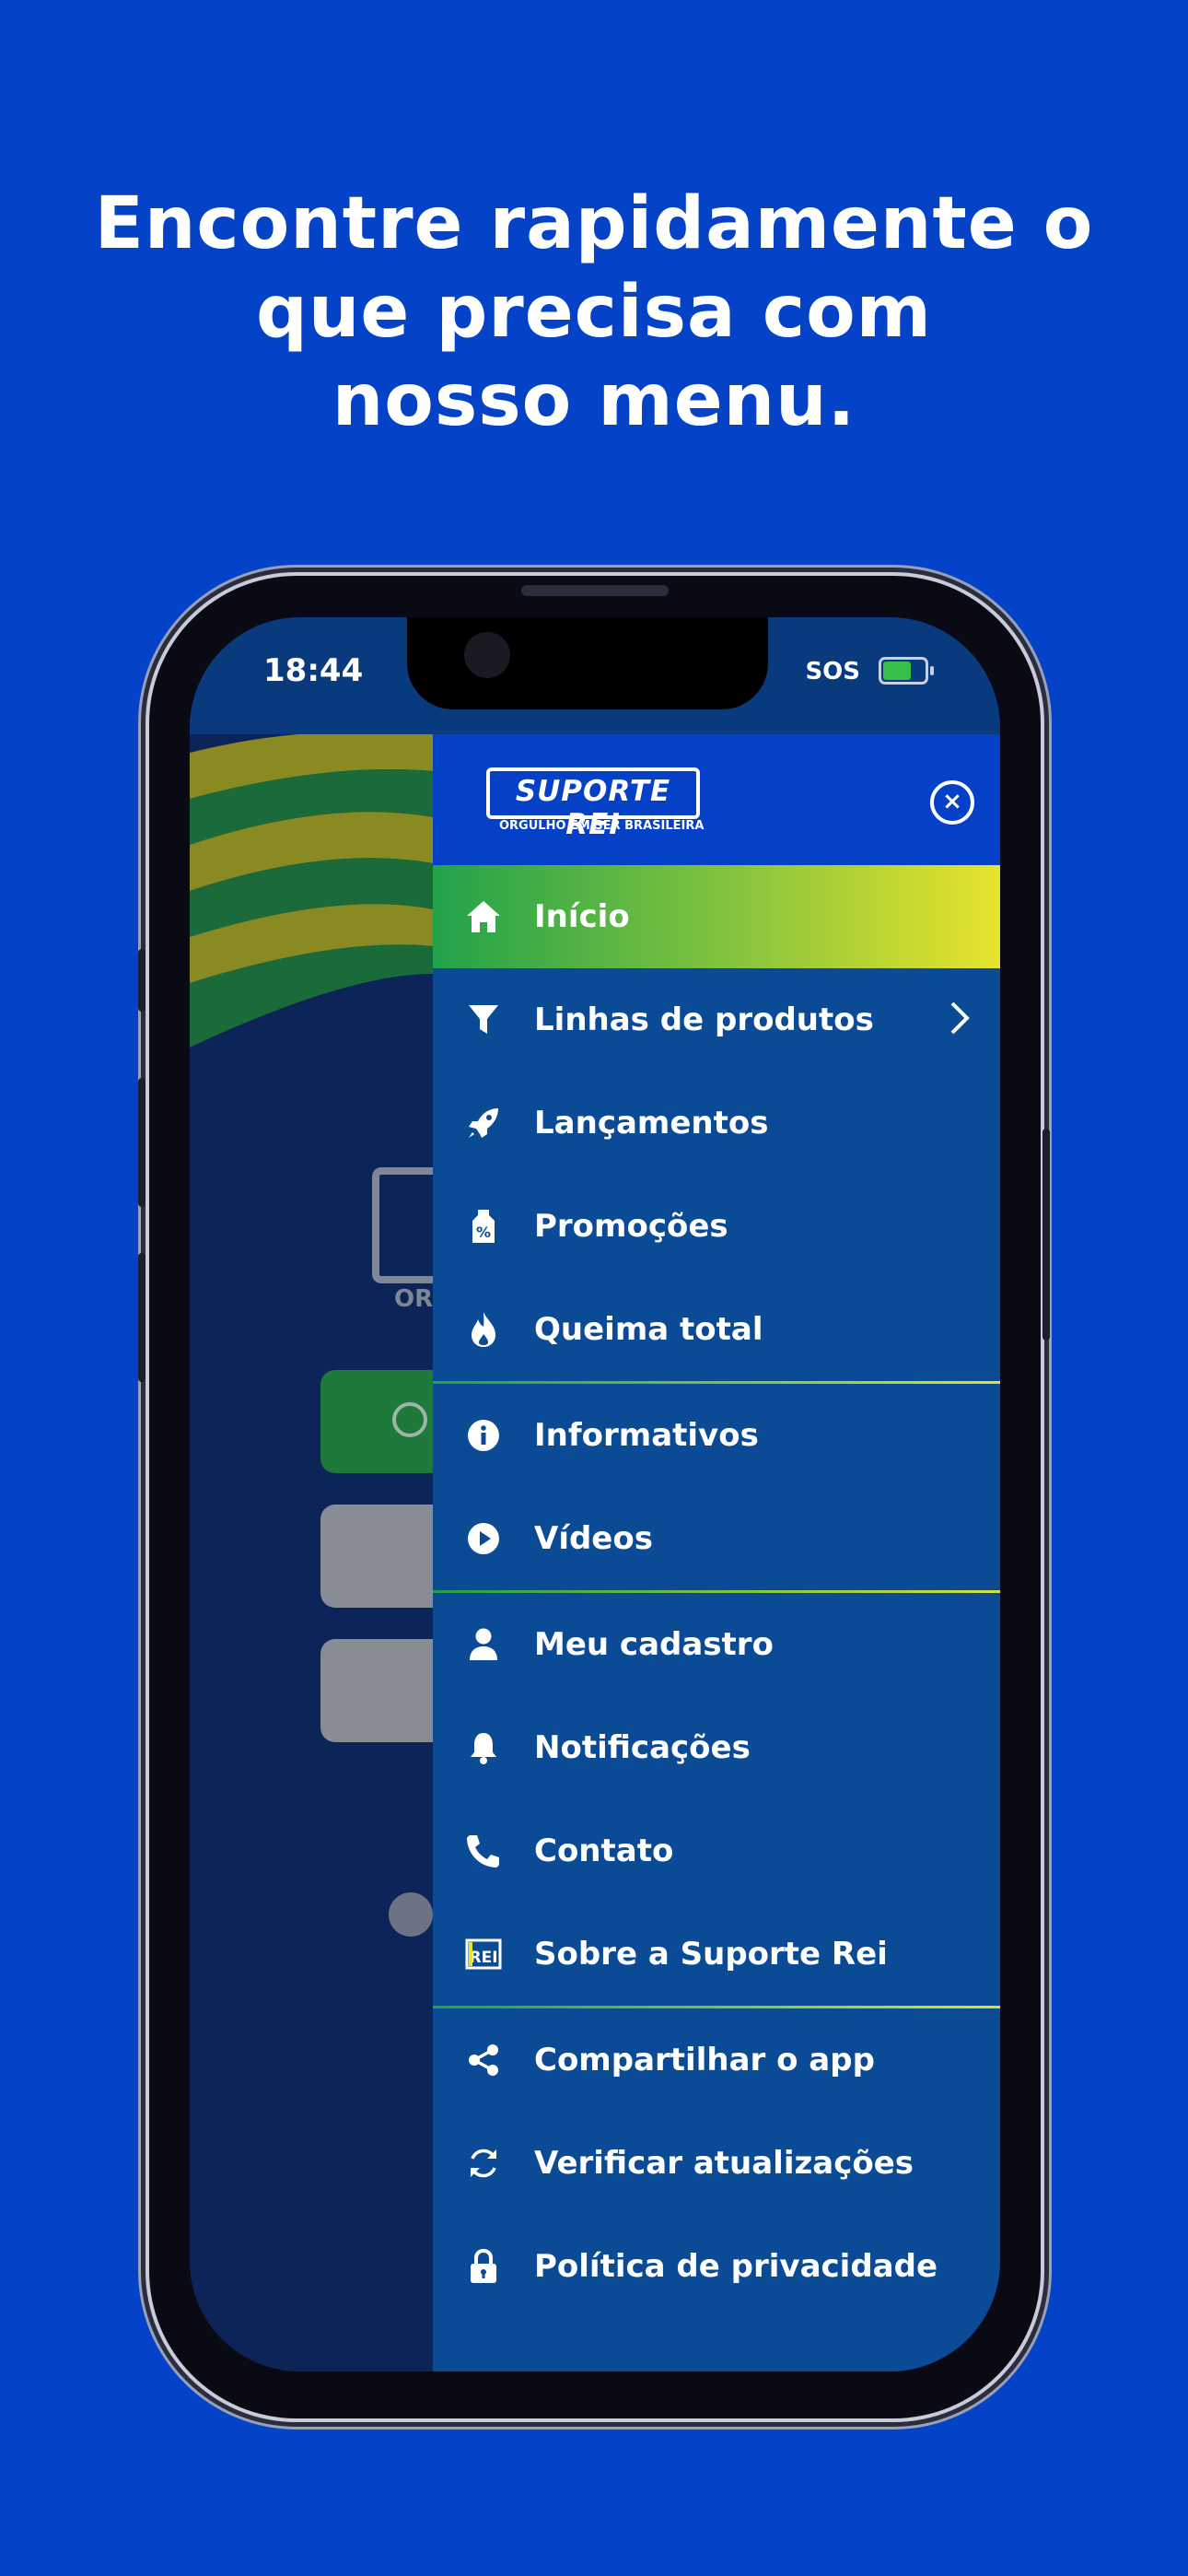 This screenshot has height=2576, width=1188. I want to click on menu-item-politica-de-privacidade: Política de privacidade, so click(716, 2266).